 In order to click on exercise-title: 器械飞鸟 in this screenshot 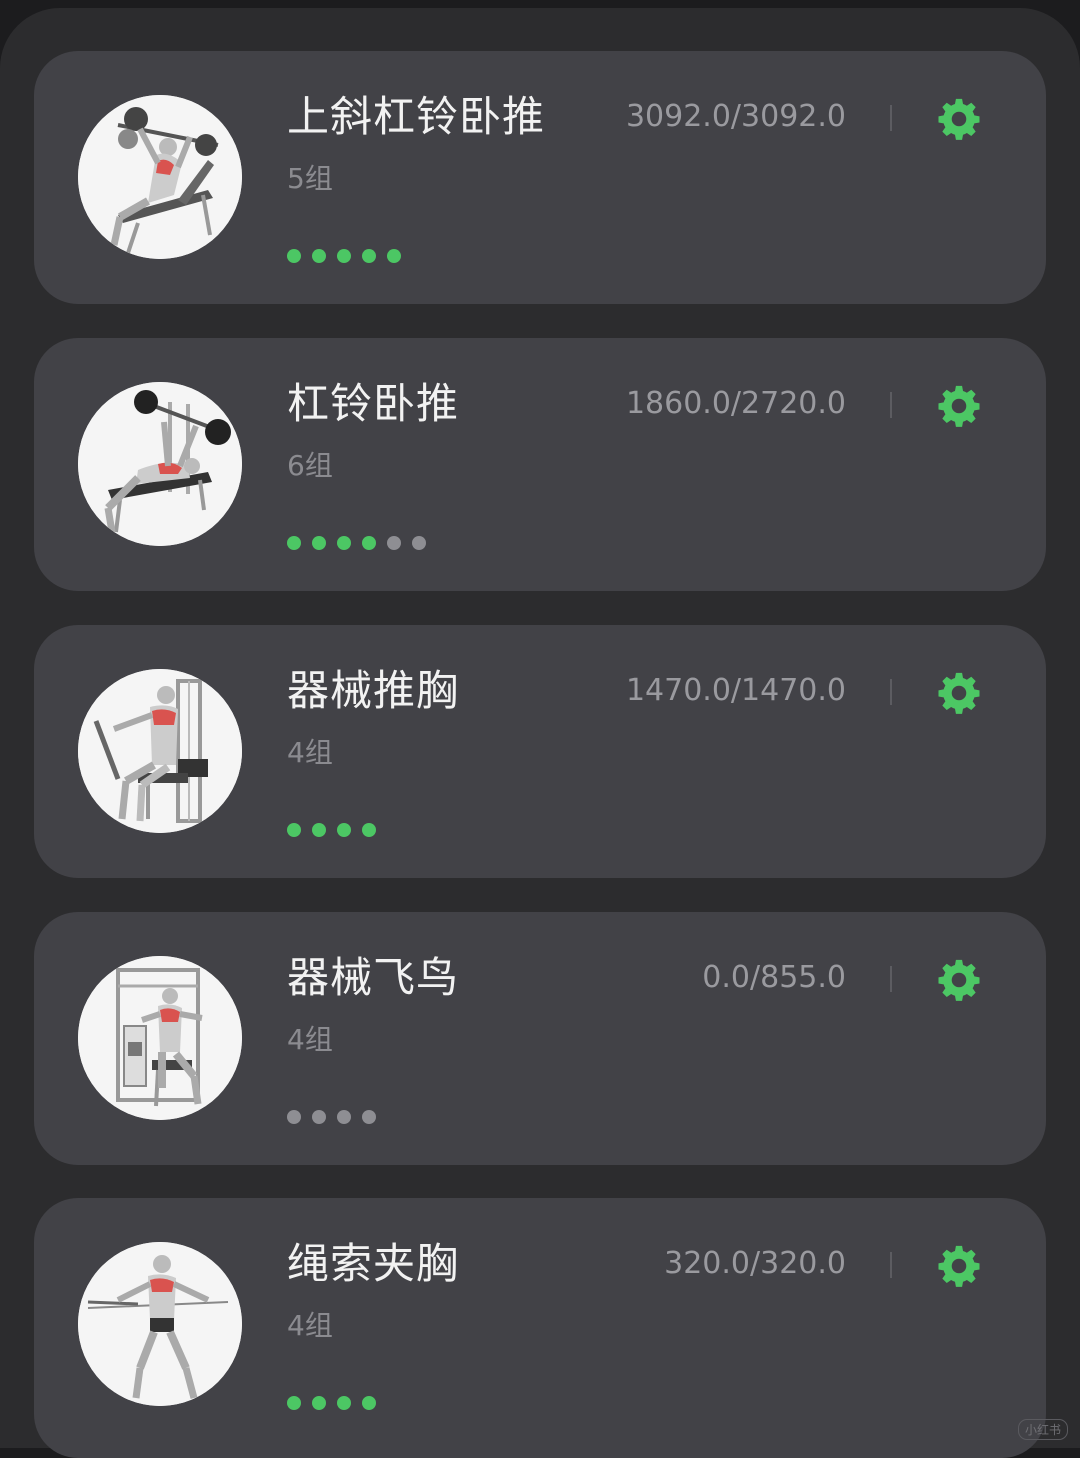, I will do `click(373, 977)`.